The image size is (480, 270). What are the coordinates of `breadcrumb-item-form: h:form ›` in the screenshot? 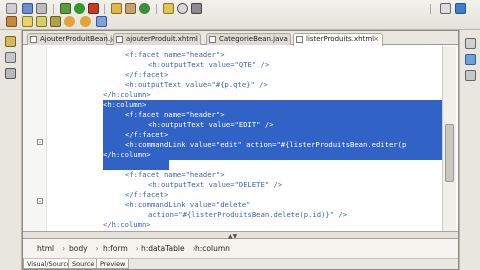 It's located at (121, 248).